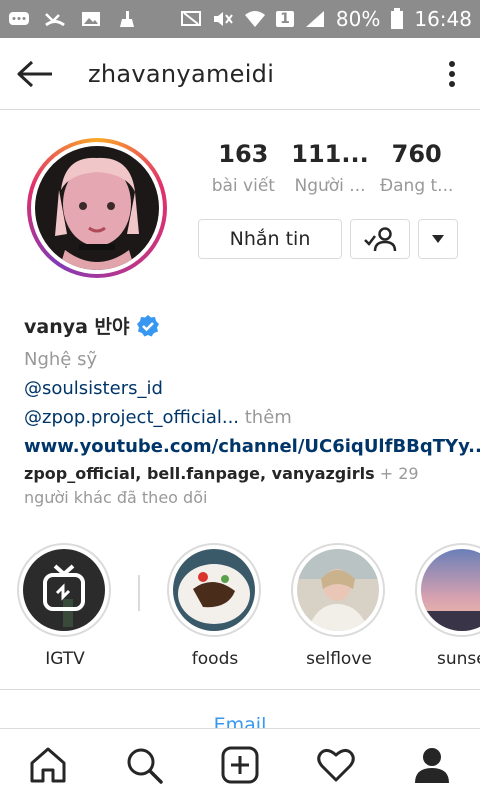  Describe the element at coordinates (240, 689) in the screenshot. I see `section-divider` at that location.